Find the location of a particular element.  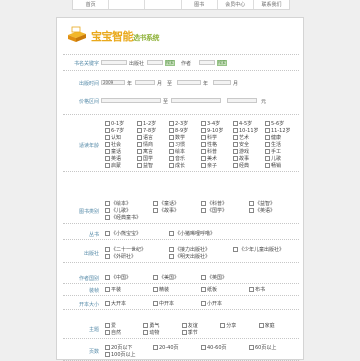

filter-checkbox: 游戏 is located at coordinates (248, 151).